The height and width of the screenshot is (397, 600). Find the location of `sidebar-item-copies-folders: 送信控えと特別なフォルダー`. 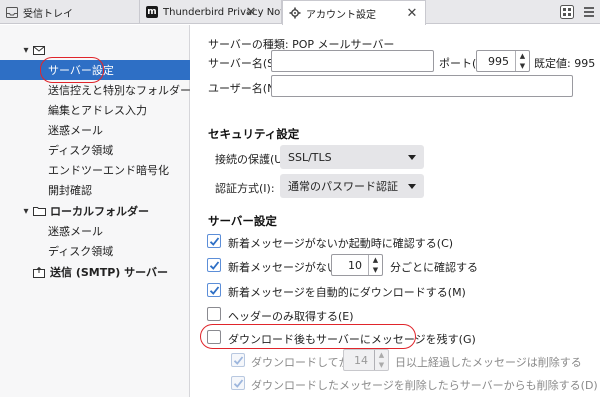

sidebar-item-copies-folders: 送信控えと特別なフォルダー is located at coordinates (95, 90).